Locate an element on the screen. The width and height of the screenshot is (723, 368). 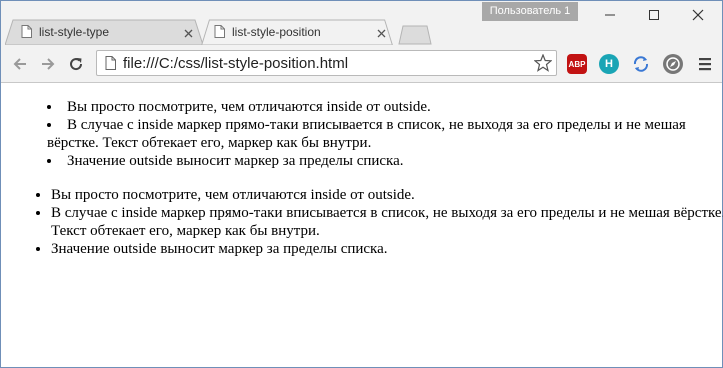
maximize-icon is located at coordinates (654, 15).